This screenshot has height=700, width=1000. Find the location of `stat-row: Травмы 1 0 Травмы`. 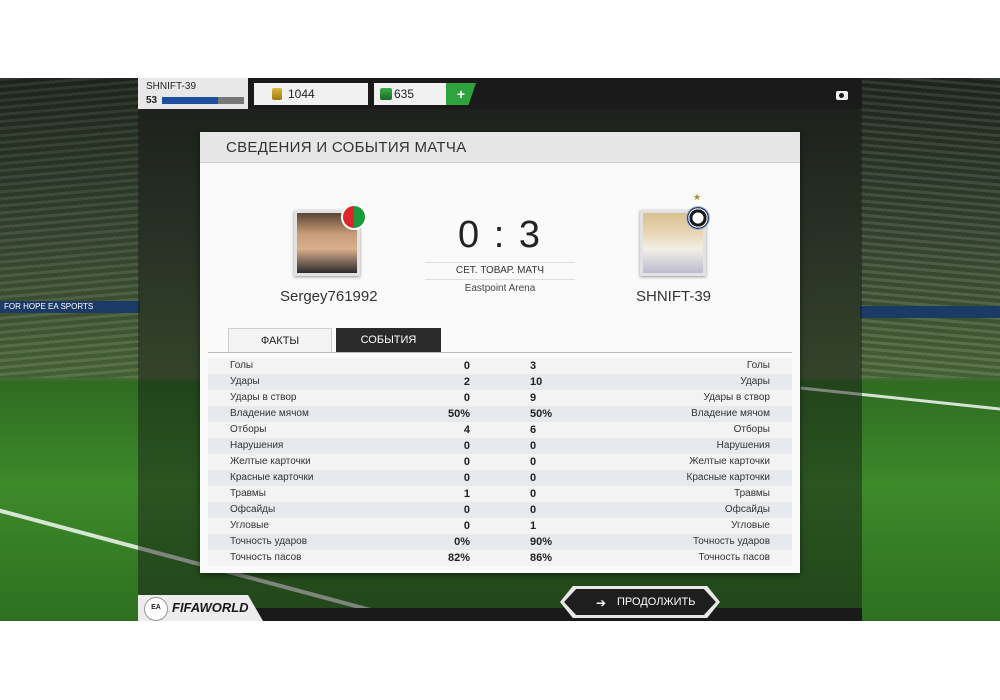

stat-row: Травмы 1 0 Травмы is located at coordinates (500, 494).